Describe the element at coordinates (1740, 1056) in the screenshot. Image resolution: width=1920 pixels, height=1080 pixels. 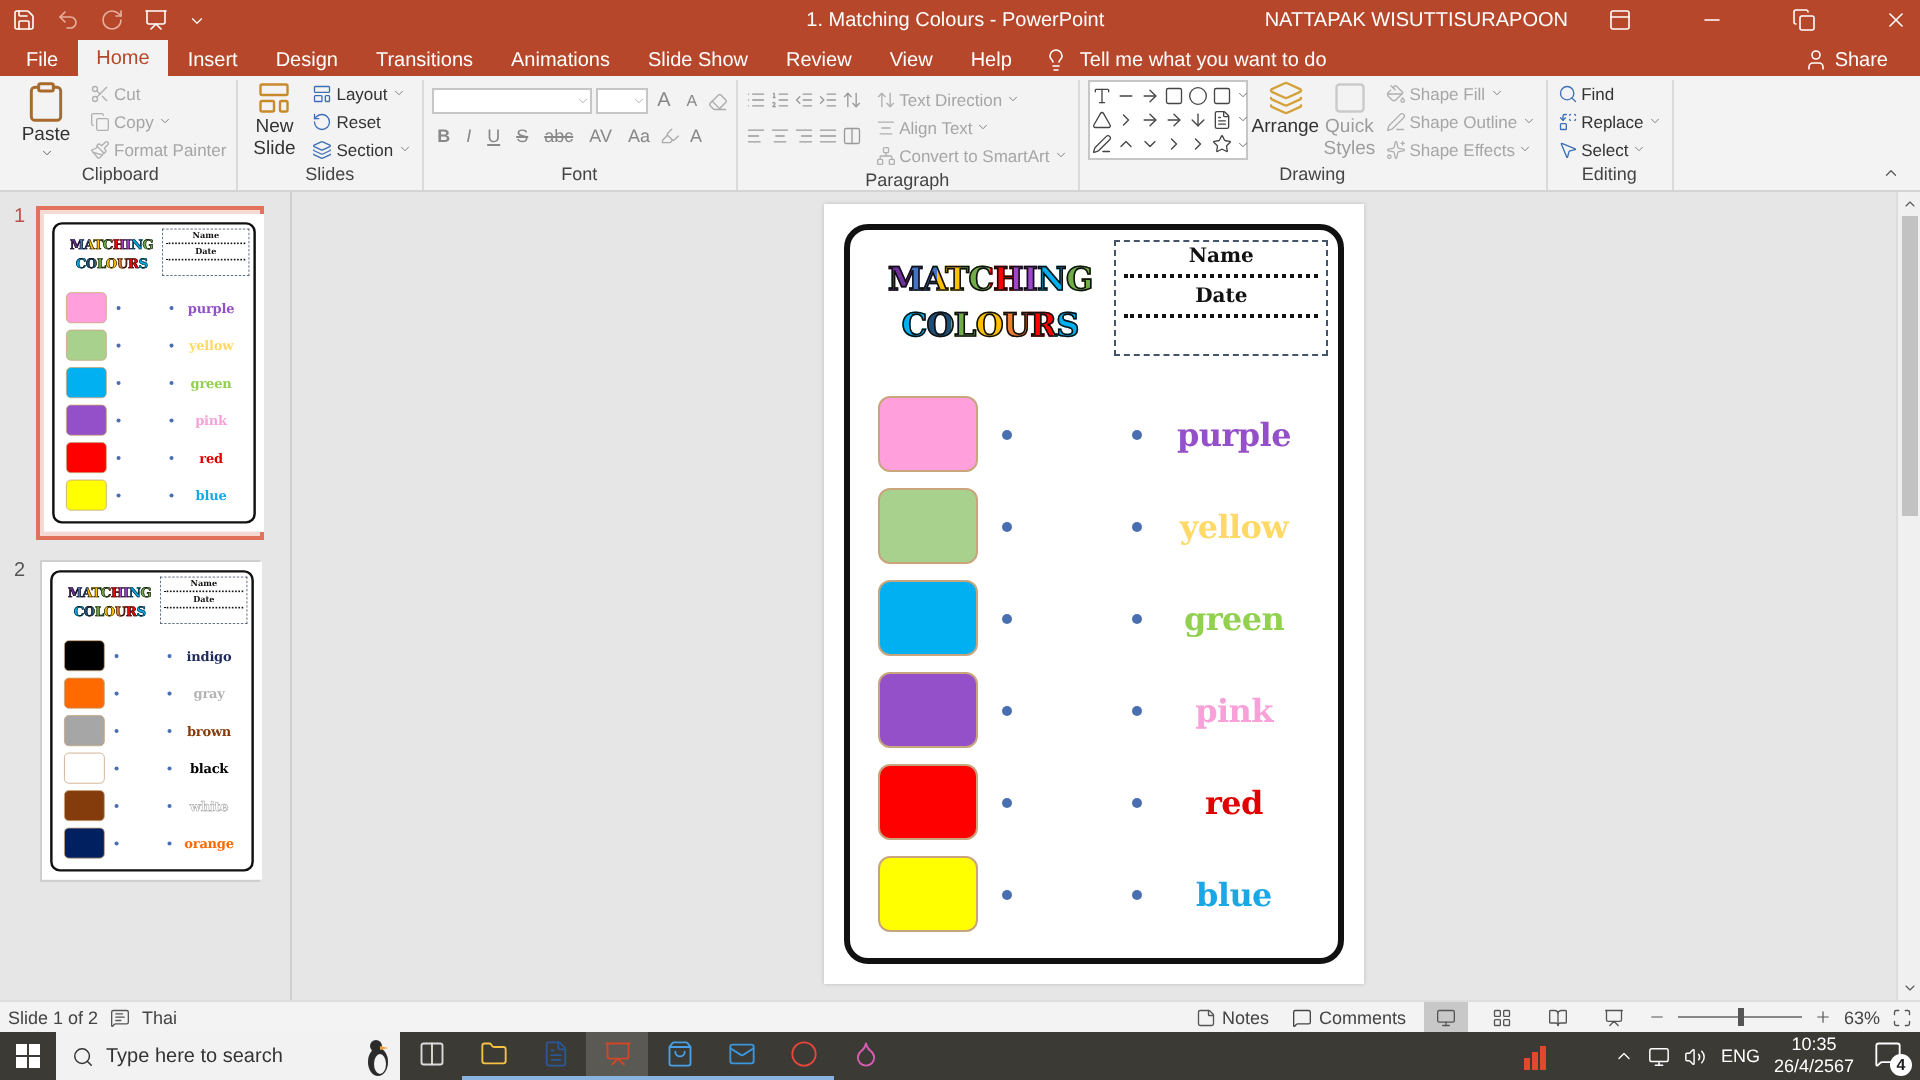
I see `input-language: ENG` at that location.